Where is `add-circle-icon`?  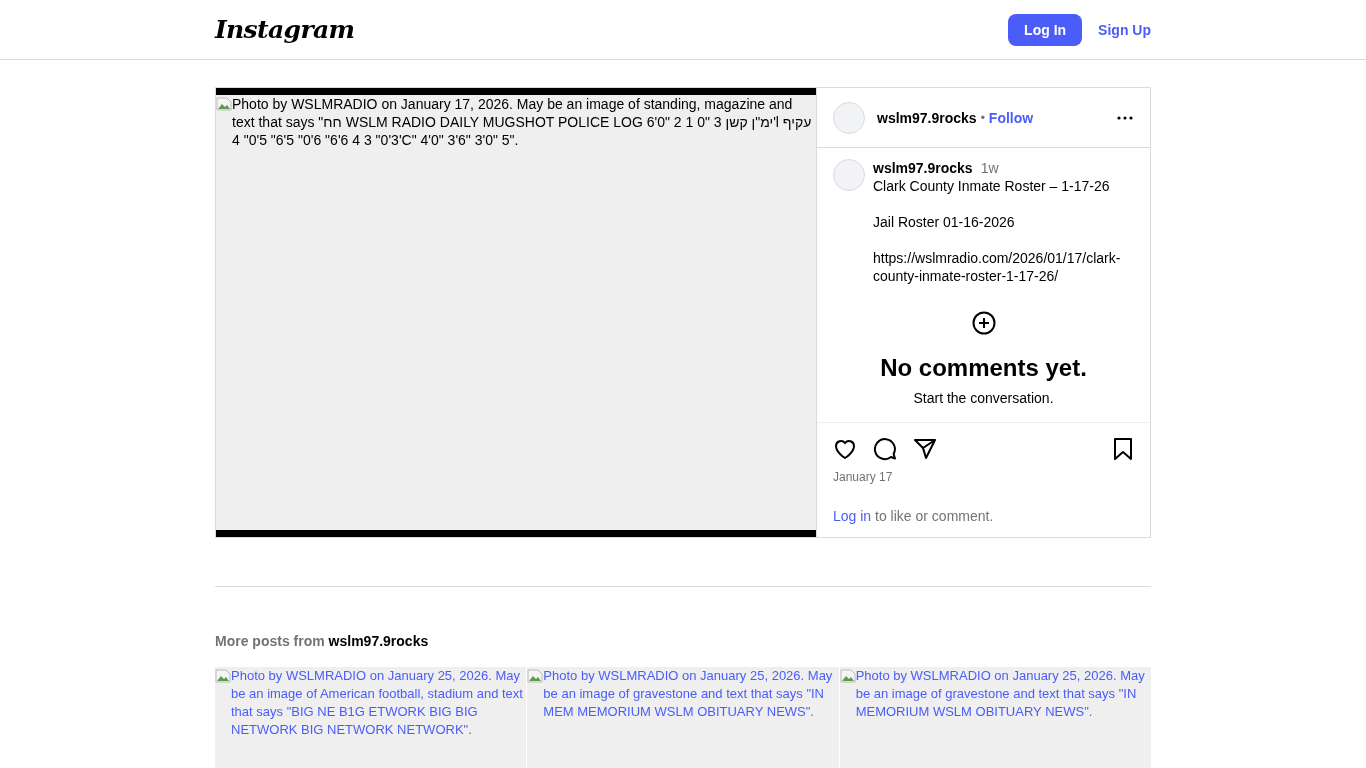
add-circle-icon is located at coordinates (983, 323).